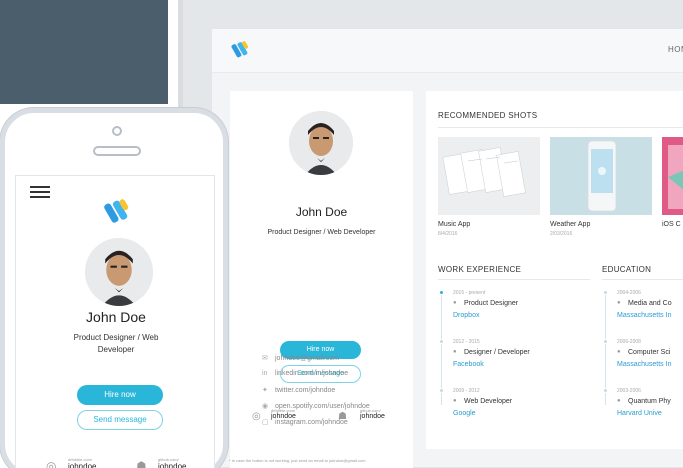 The width and height of the screenshot is (683, 468). What do you see at coordinates (466, 315) in the screenshot?
I see `work-org-link: Dropbox` at bounding box center [466, 315].